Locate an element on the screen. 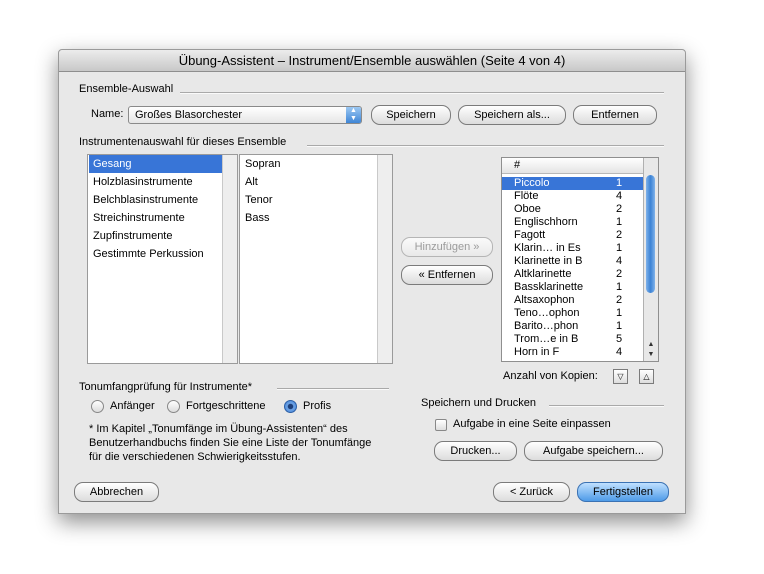  chevron-up-icon: △ is located at coordinates (646, 376).